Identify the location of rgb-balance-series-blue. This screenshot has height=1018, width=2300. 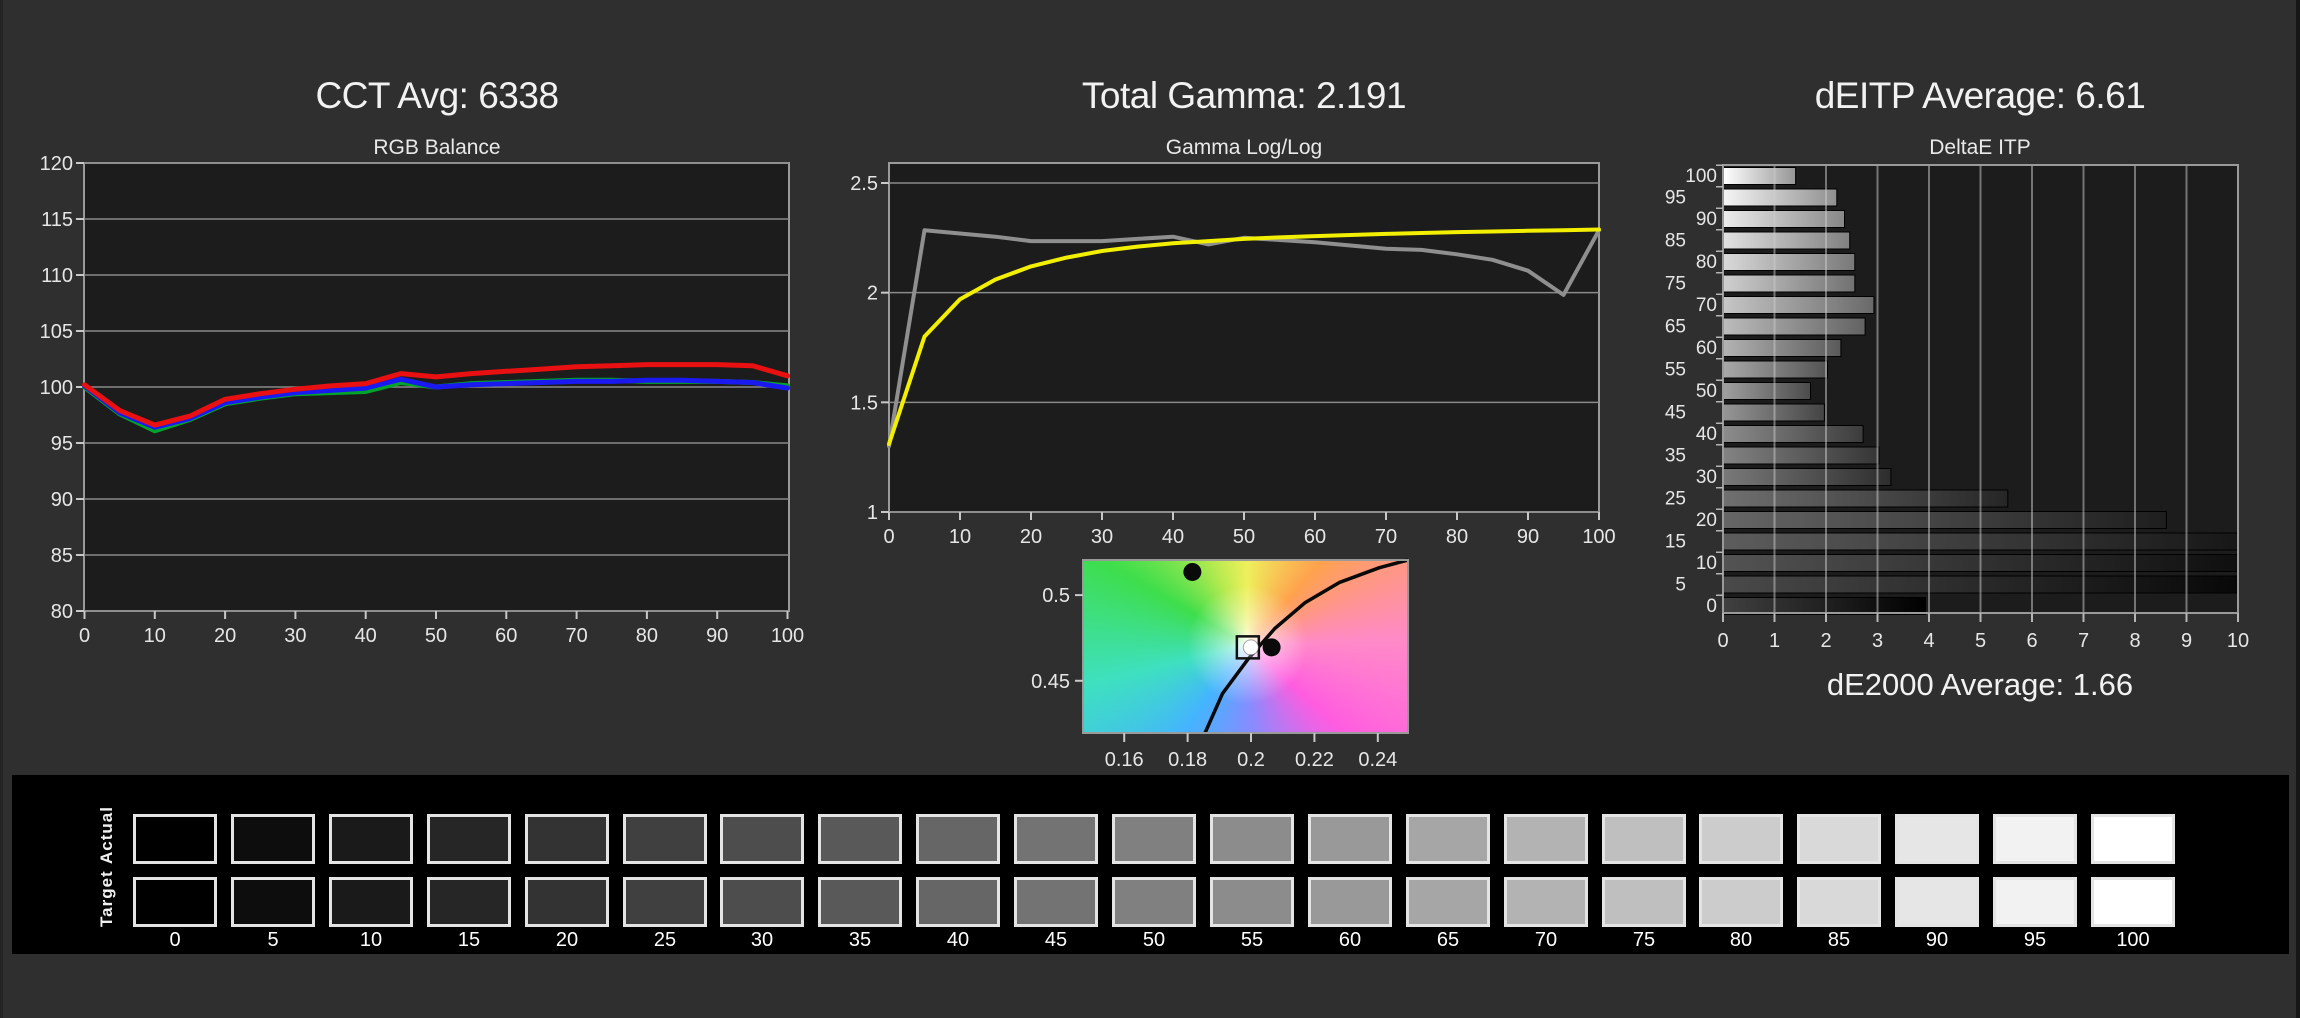
(436, 403).